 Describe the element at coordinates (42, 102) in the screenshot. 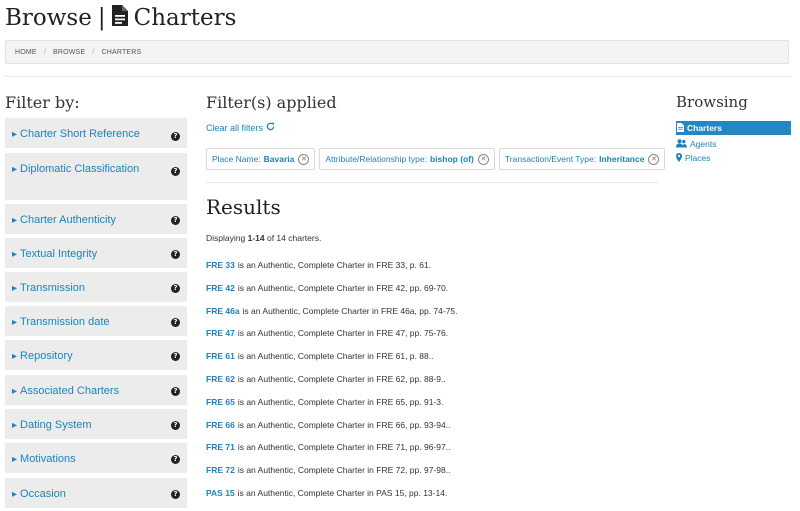

I see `filter-by-title: Filter by:` at that location.